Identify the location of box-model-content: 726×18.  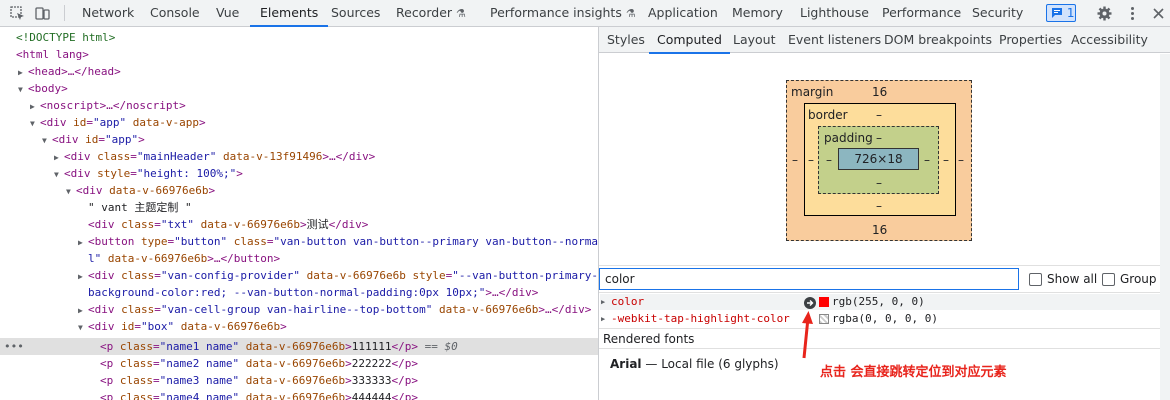
(878, 159).